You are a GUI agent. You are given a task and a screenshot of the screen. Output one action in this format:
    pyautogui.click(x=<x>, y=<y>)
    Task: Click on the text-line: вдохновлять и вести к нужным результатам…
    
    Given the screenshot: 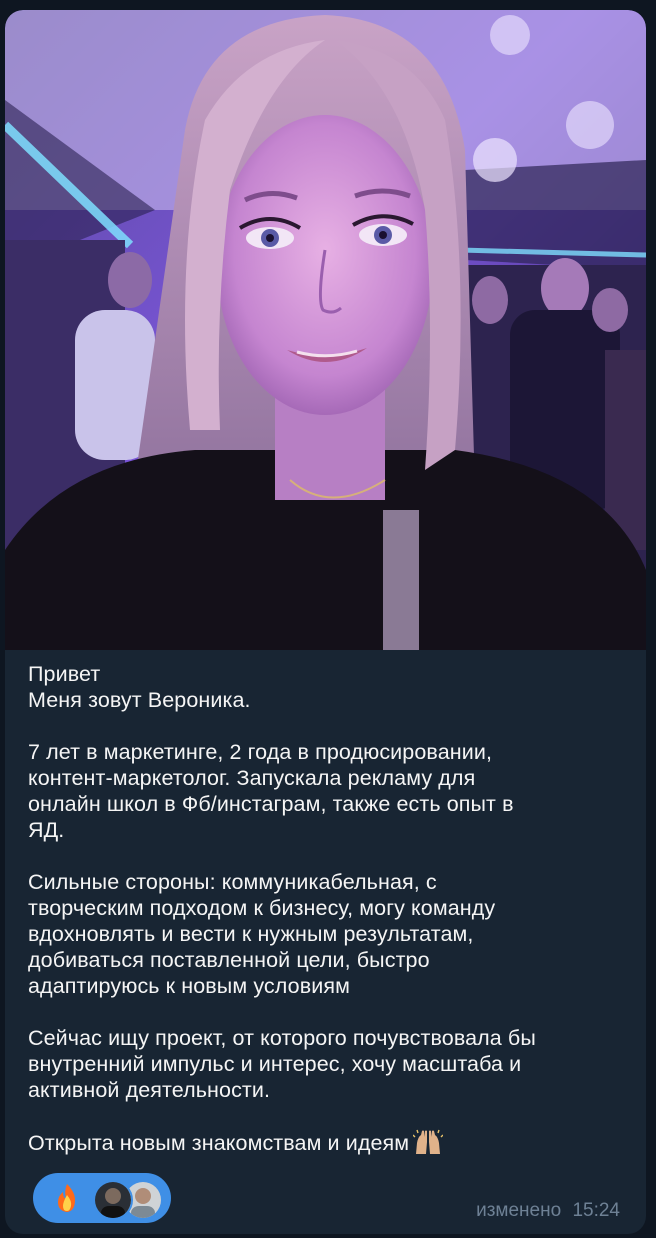 What is the action you would take?
    pyautogui.click(x=251, y=934)
    